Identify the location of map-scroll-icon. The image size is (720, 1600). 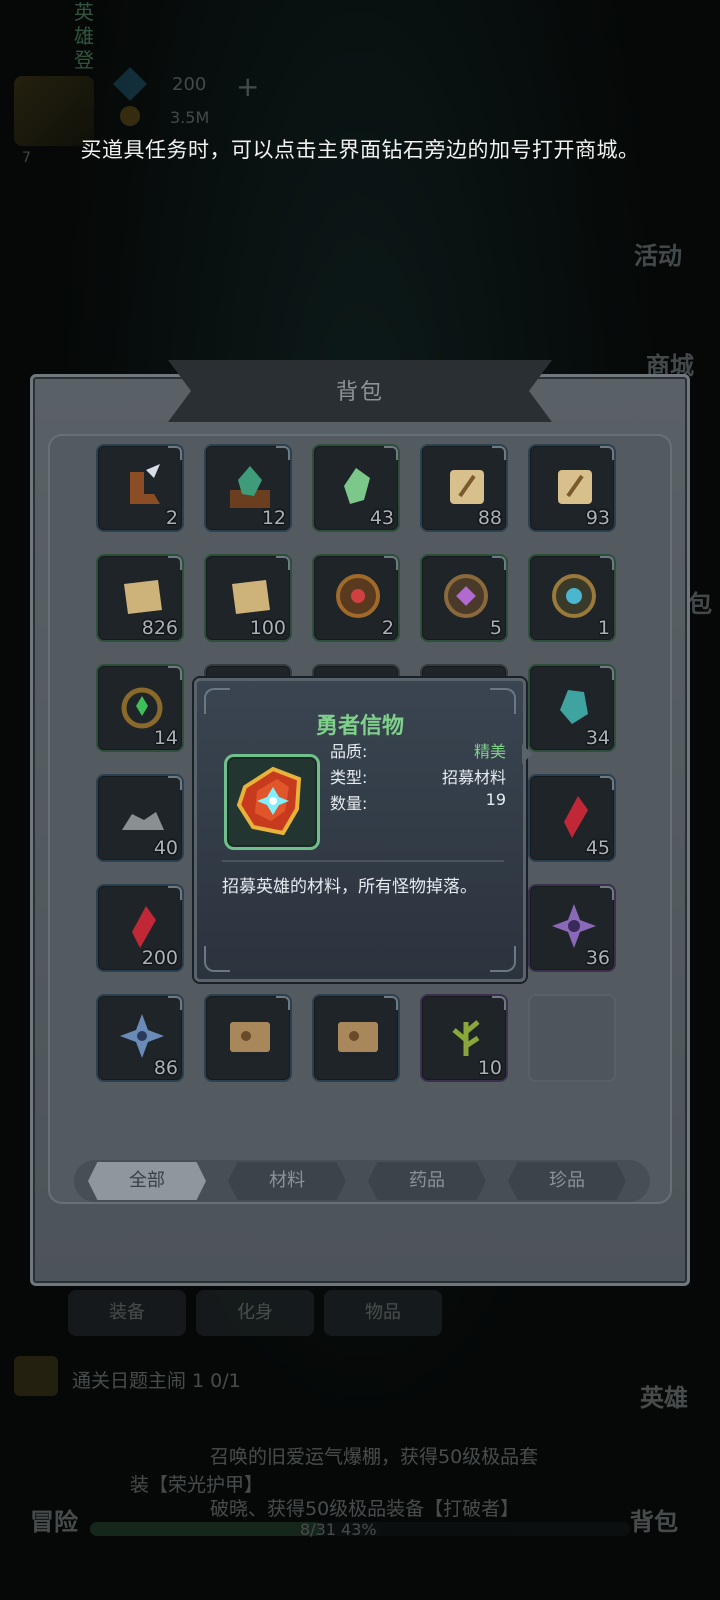
(250, 1037).